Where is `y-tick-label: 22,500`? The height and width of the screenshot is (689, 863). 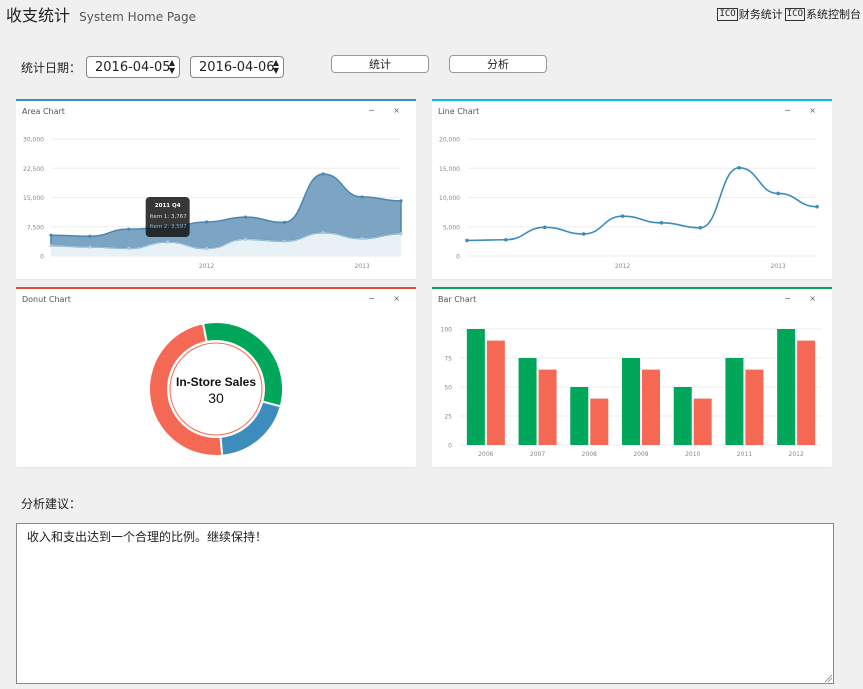
y-tick-label: 22,500 is located at coordinates (33, 169).